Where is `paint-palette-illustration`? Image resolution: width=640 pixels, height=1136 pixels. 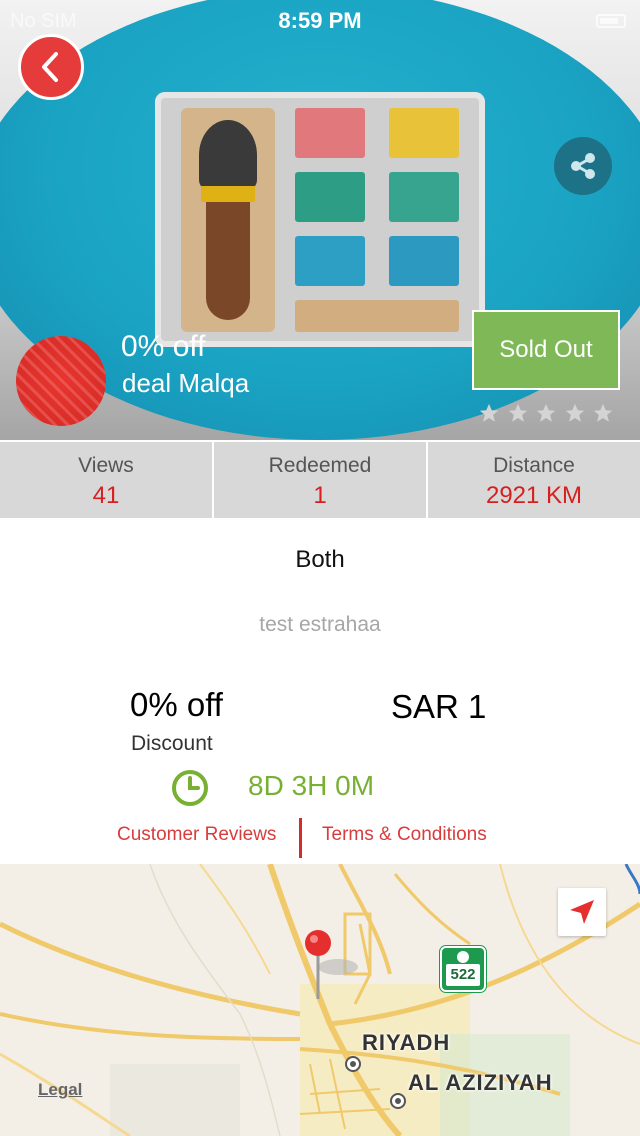 paint-palette-illustration is located at coordinates (320, 219).